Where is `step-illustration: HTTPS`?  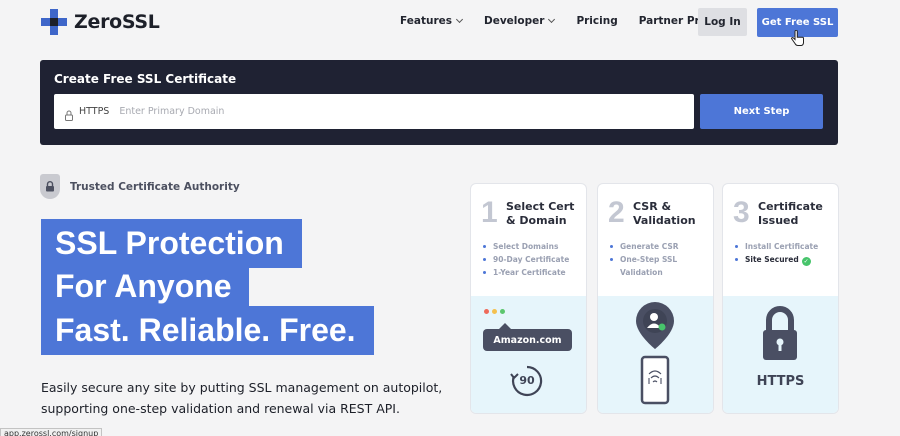
step-illustration: HTTPS is located at coordinates (780, 354).